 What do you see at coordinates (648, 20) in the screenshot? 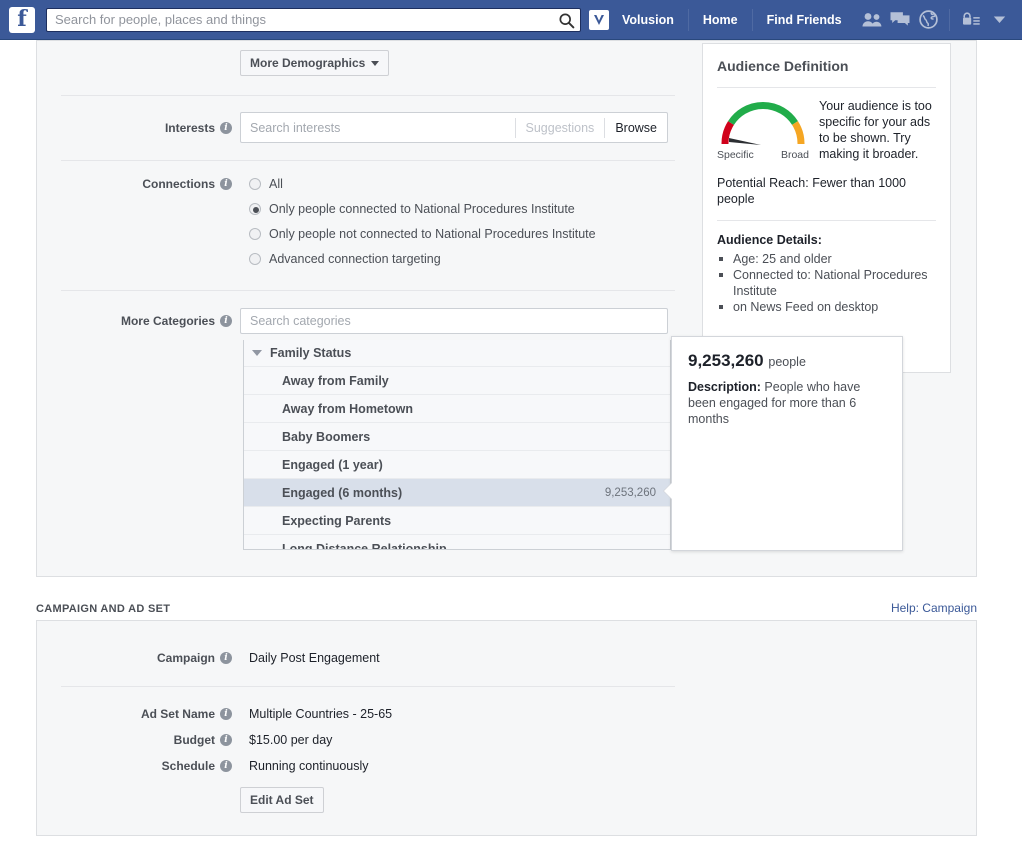
I see `volusion-label: Volusion` at bounding box center [648, 20].